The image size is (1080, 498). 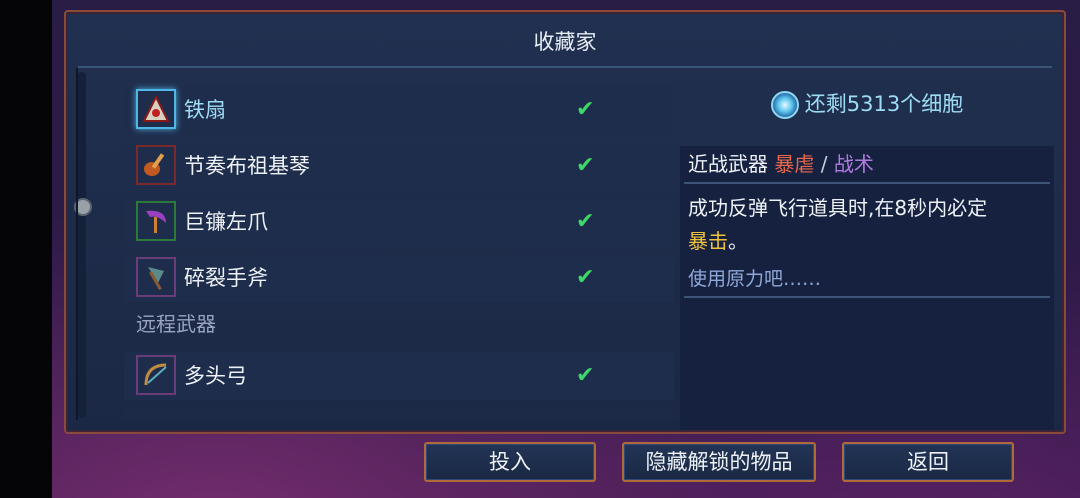 What do you see at coordinates (205, 110) in the screenshot?
I see `item-label: 铁扇` at bounding box center [205, 110].